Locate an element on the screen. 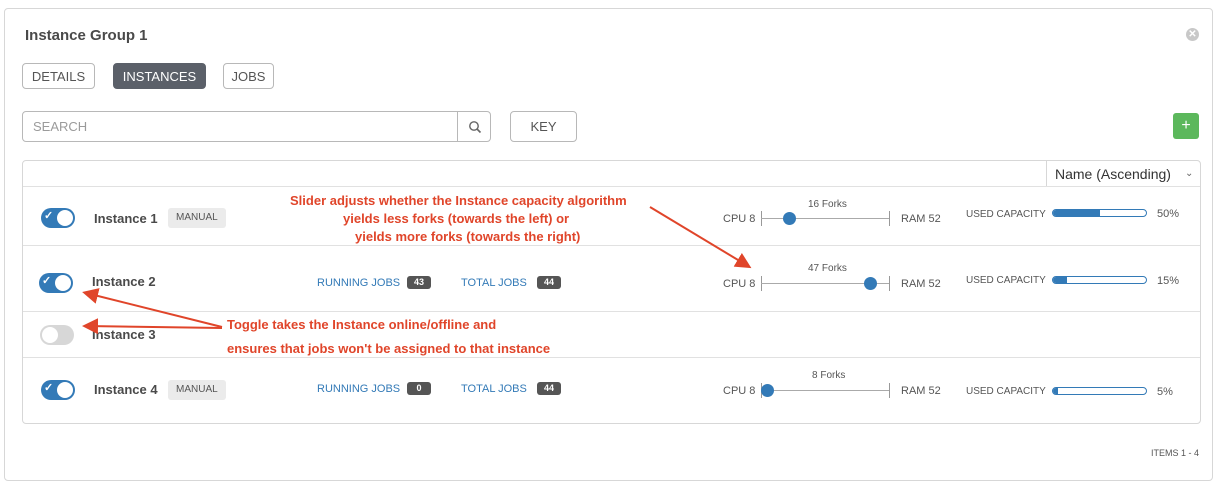 The image size is (1217, 481). annotation-arrows is located at coordinates (417, 270).